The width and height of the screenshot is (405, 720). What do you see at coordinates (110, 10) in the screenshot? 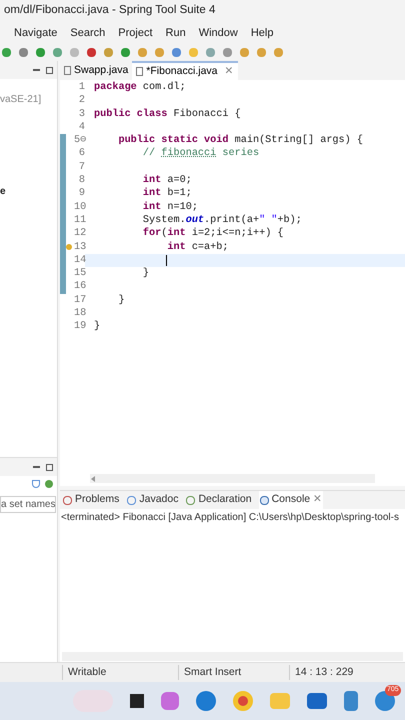
I see `window-title: om/dl/Fibonacci.java - Spring Tool Suite 4` at bounding box center [110, 10].